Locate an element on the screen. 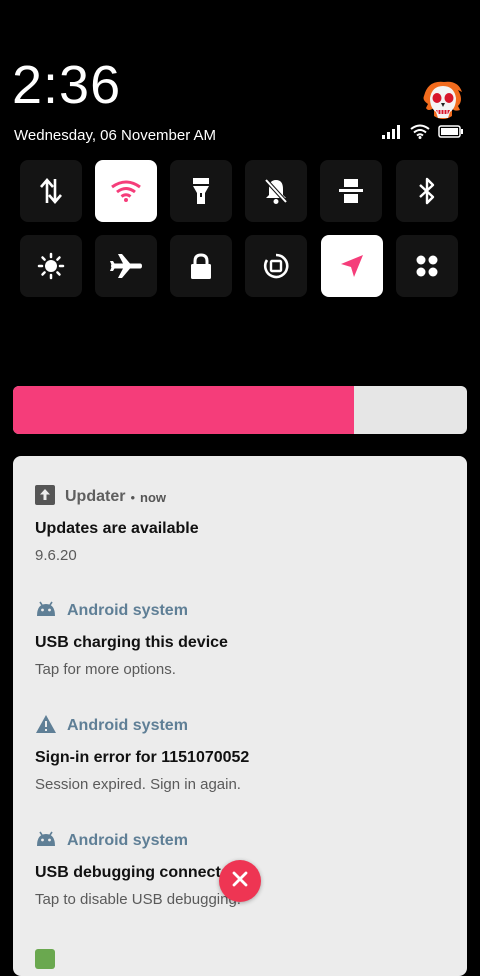 The height and width of the screenshot is (976, 480). bluetooth-icon is located at coordinates (427, 191).